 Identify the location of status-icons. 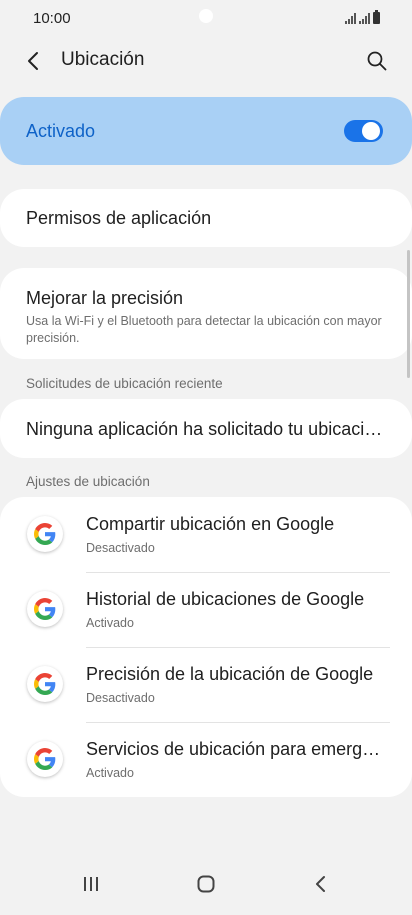
(362, 17).